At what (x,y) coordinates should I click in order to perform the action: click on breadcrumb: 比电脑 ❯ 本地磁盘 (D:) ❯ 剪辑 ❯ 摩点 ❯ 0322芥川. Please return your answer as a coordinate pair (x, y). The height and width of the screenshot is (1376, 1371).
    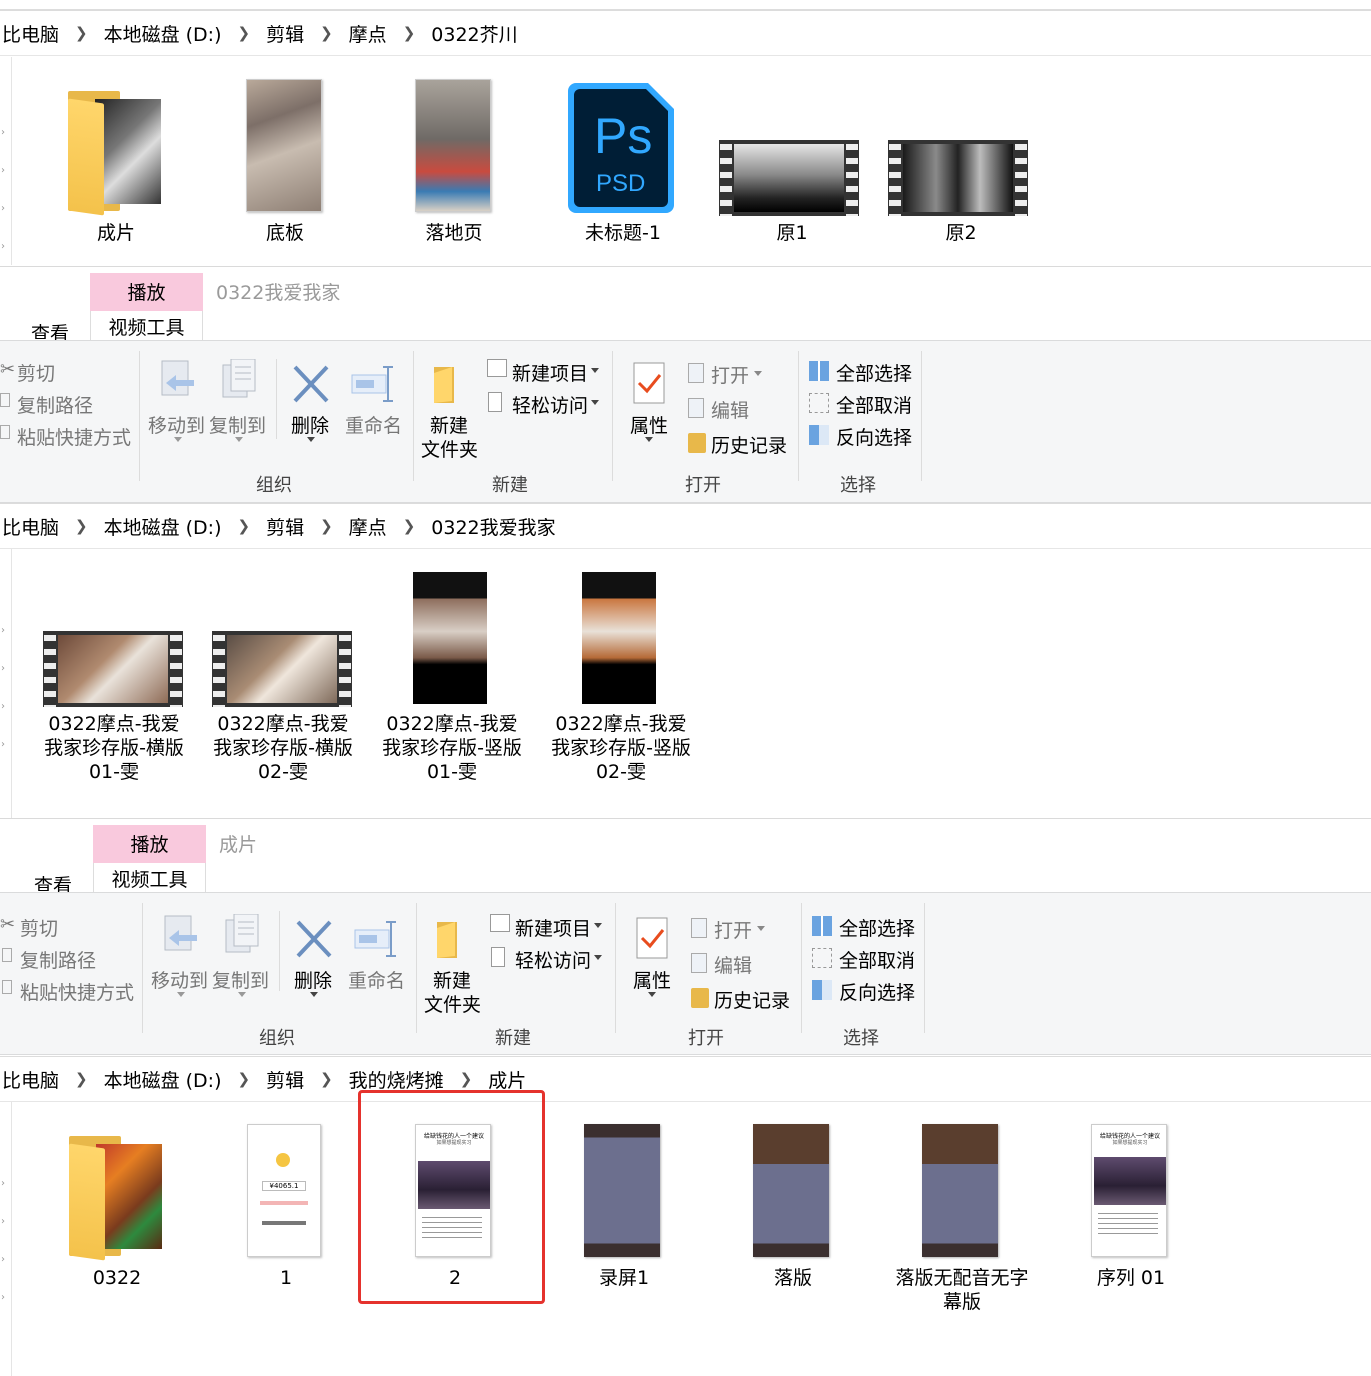
    Looking at the image, I should click on (685, 33).